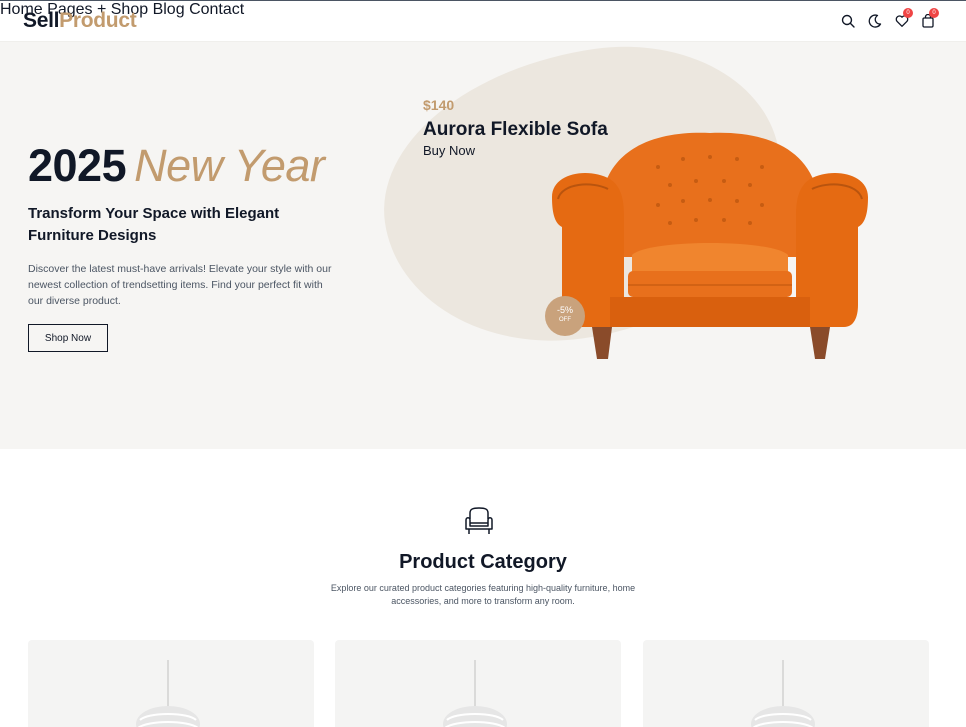 Image resolution: width=966 pixels, height=727 pixels. I want to click on heart-icon: 0, so click(903, 19).